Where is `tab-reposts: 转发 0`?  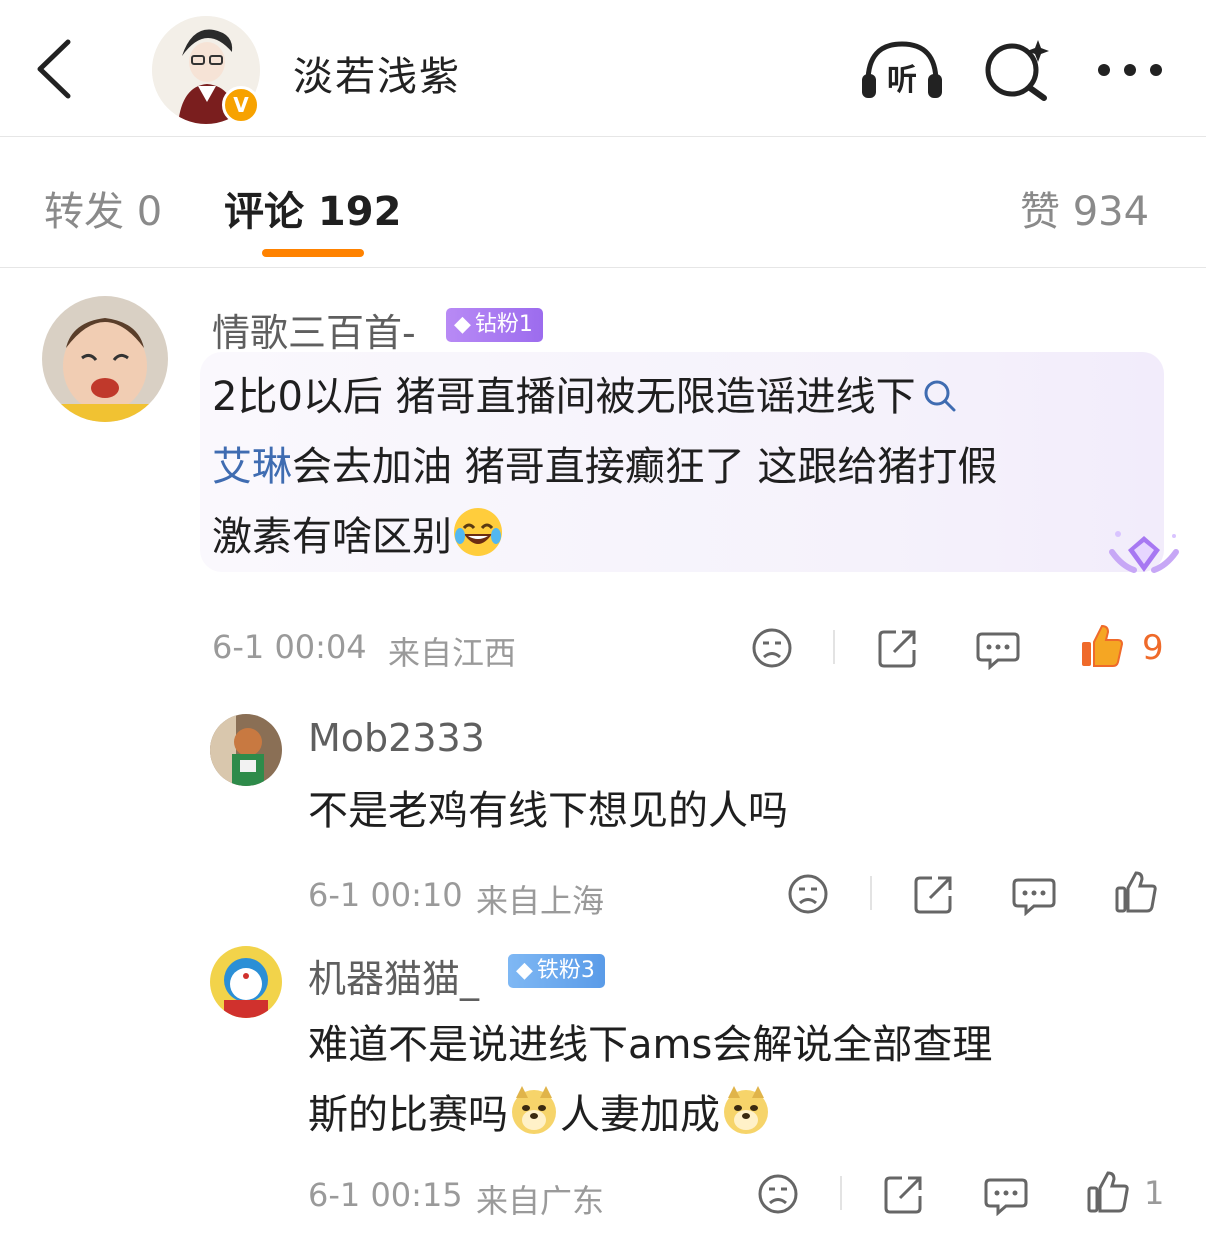 tab-reposts: 转发 0 is located at coordinates (103, 208).